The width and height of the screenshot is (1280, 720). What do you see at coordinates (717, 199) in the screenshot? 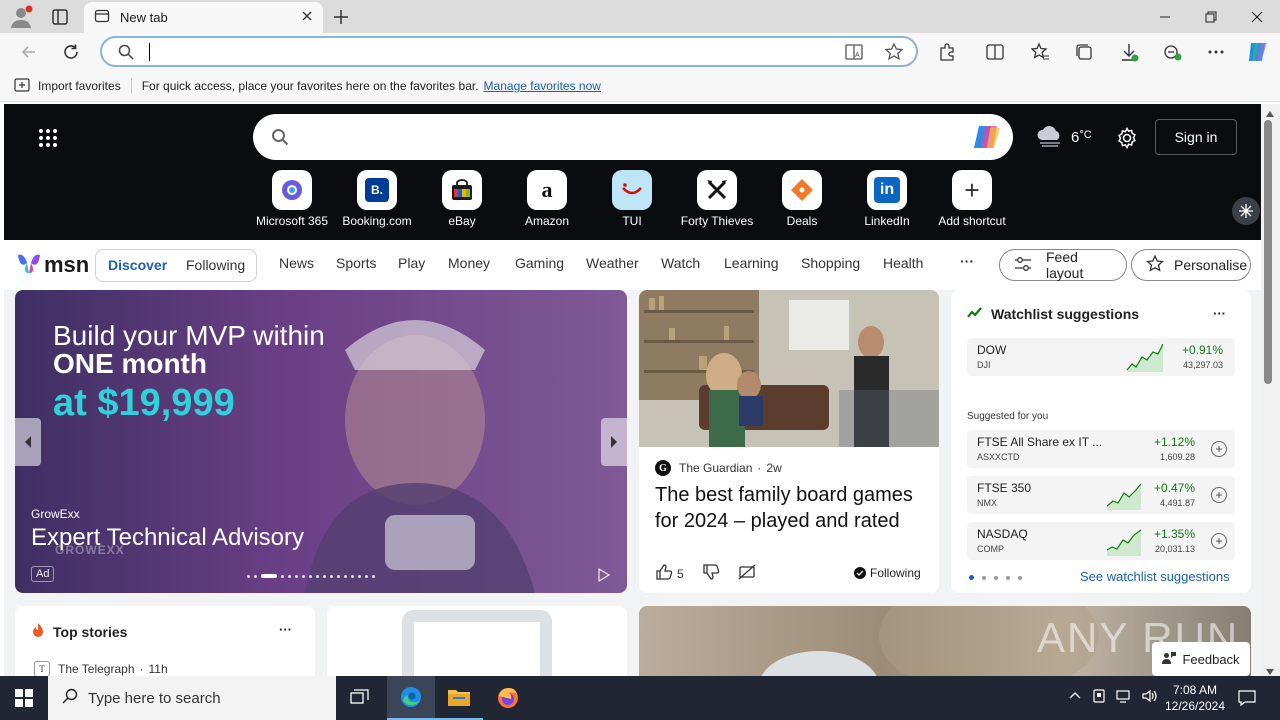
I see `shortcut-forty-thieves: Forty Thieves` at bounding box center [717, 199].